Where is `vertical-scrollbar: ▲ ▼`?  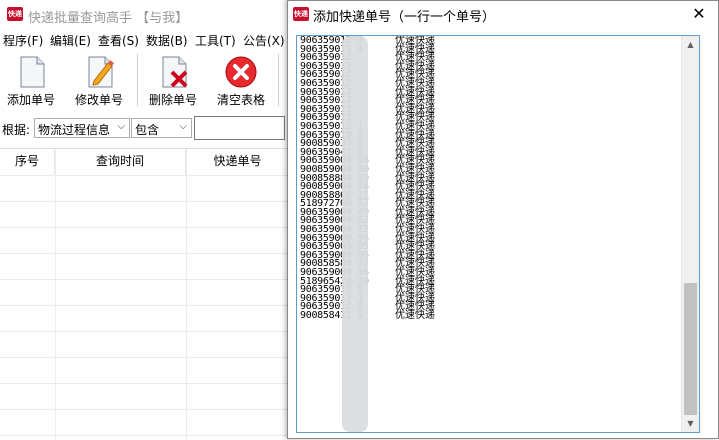
vertical-scrollbar: ▲ ▼ is located at coordinates (690, 234).